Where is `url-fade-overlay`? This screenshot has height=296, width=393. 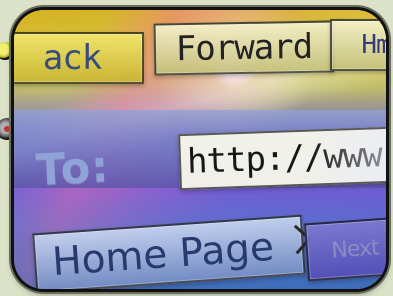
url-fade-overlay is located at coordinates (348, 155).